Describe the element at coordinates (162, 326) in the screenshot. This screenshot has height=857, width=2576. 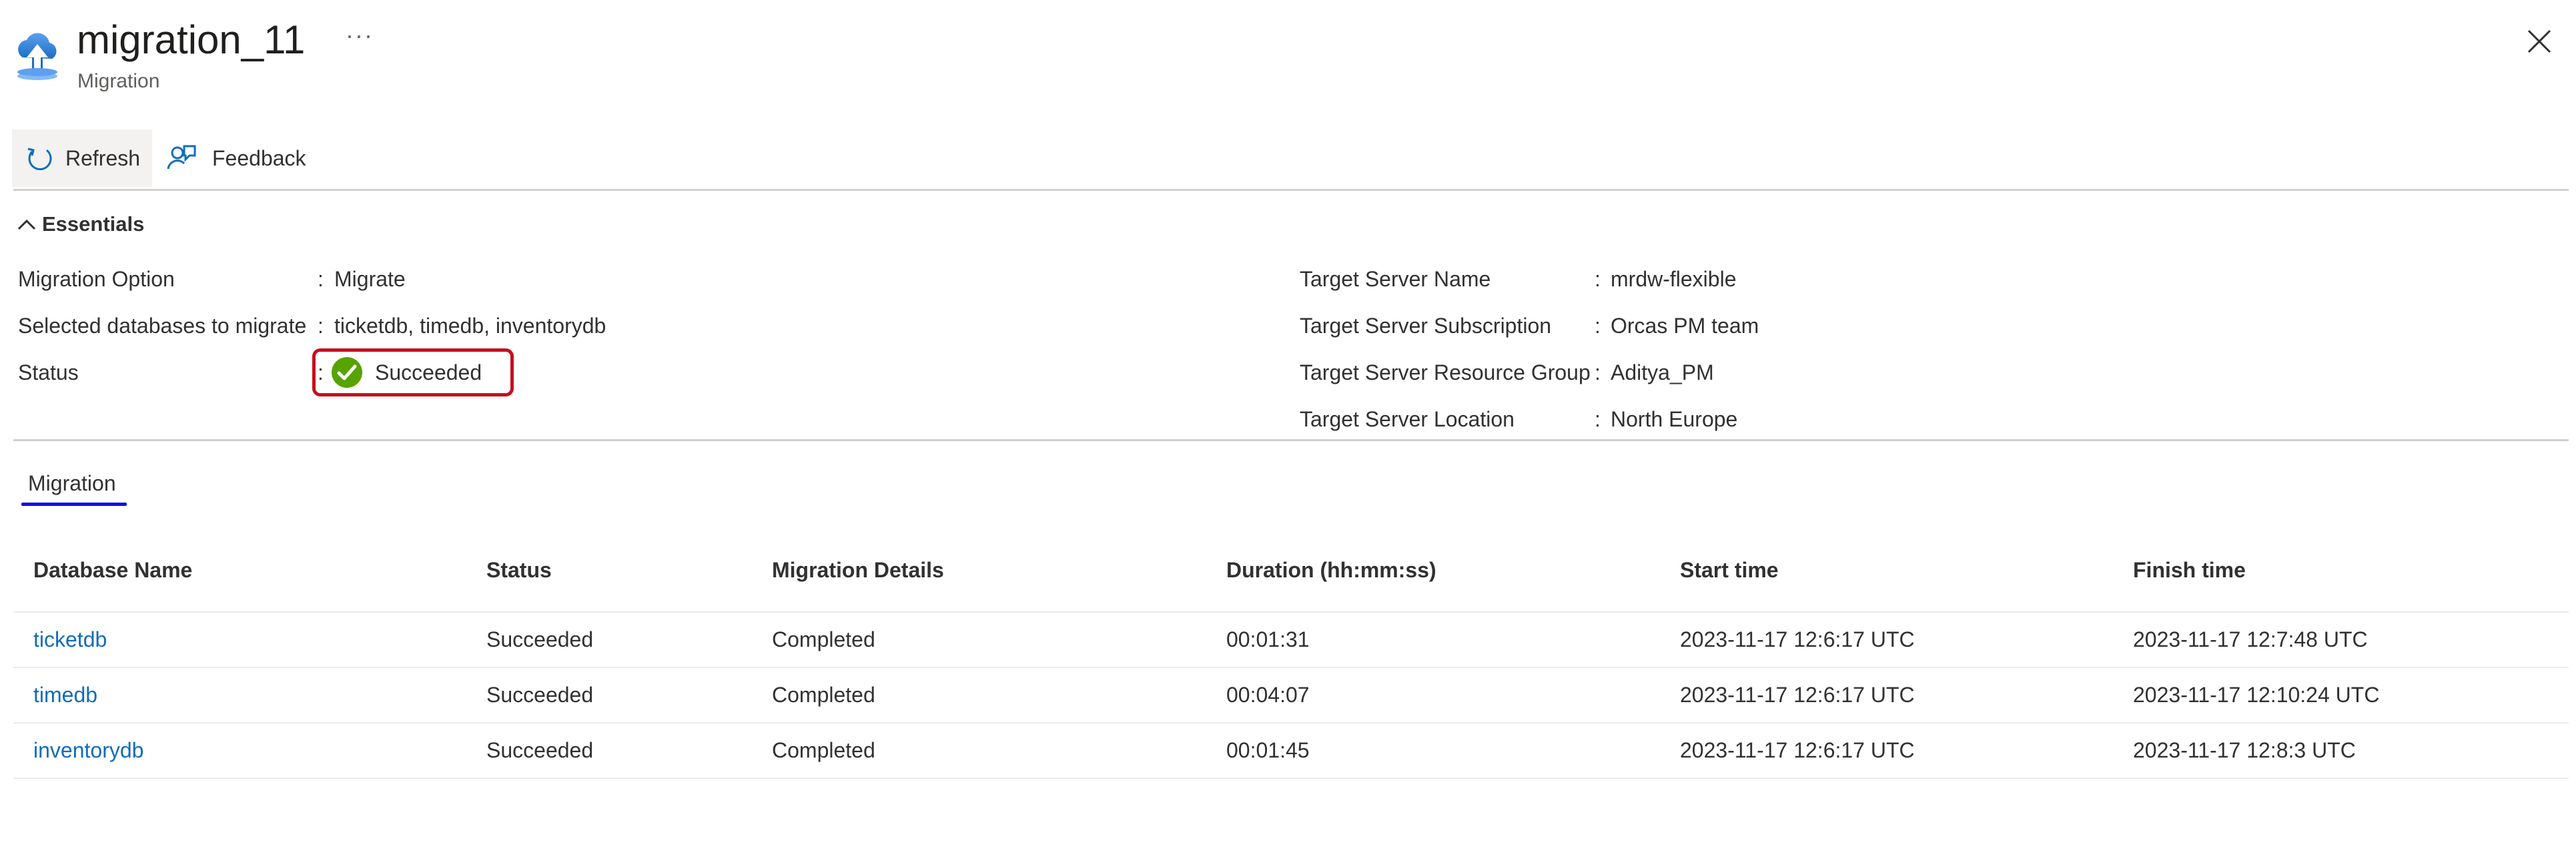
I see `selected-databases-label: Selected databases to migrate` at that location.